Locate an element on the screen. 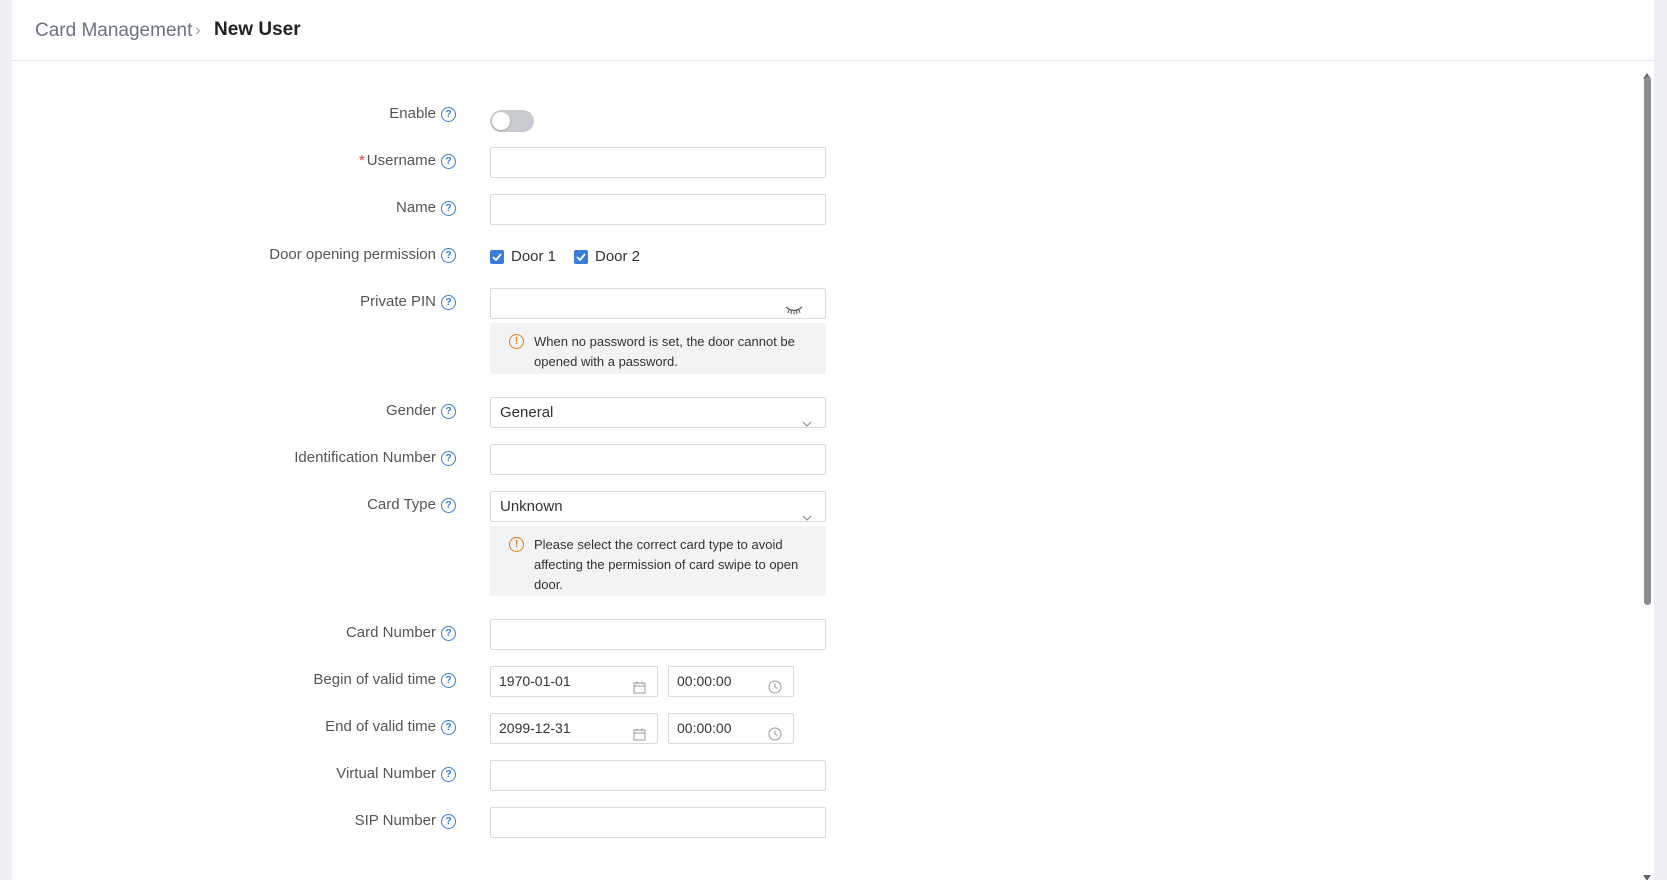 This screenshot has width=1667, height=880. sip-number-input is located at coordinates (658, 822).